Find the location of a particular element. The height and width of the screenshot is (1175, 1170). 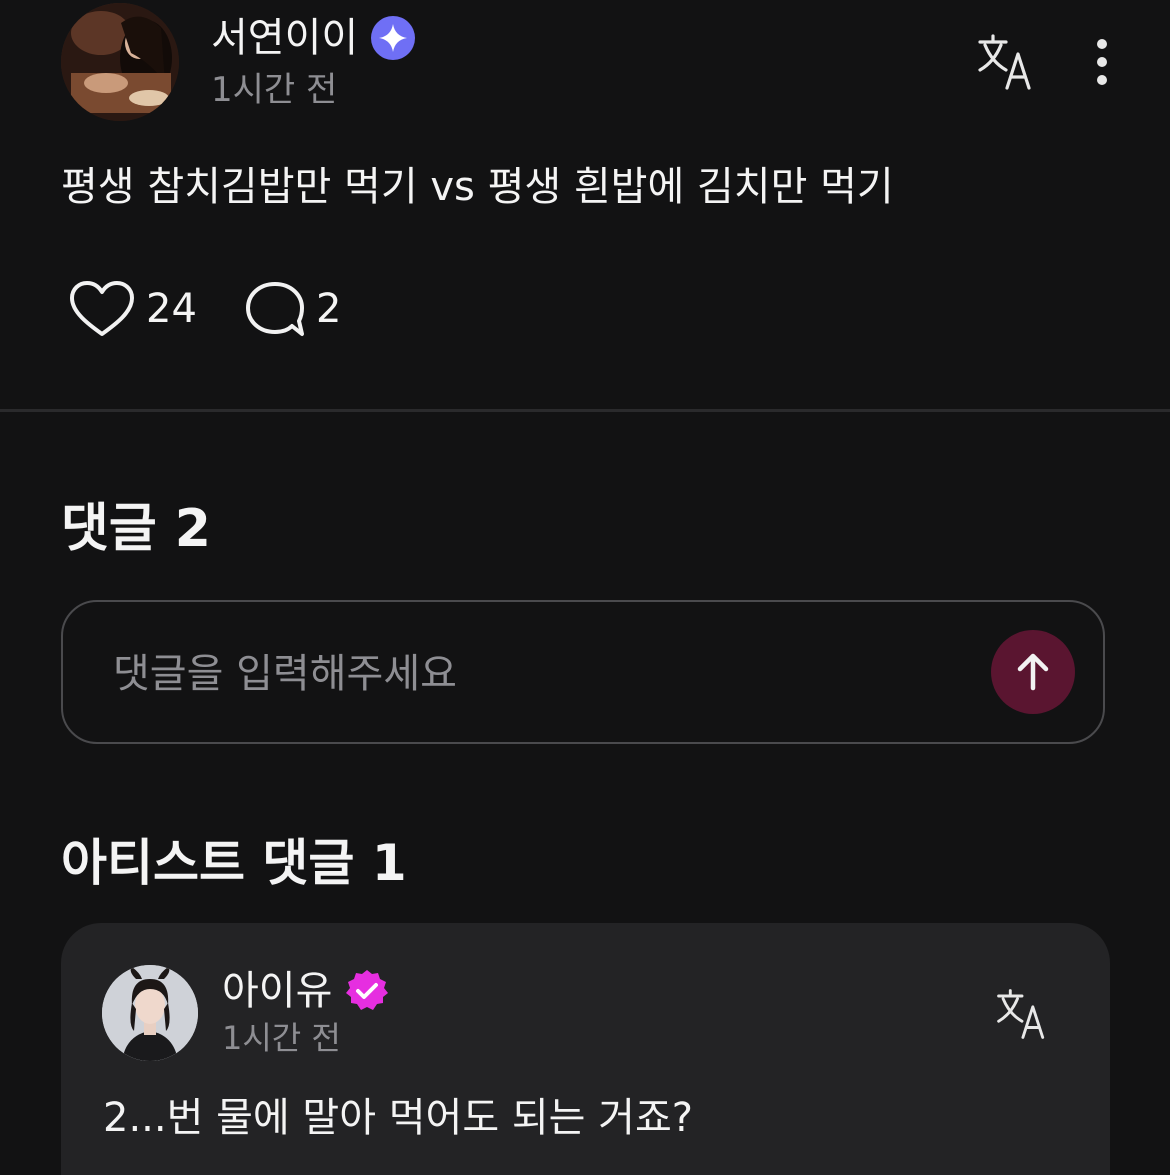

artist-comments-title: 아티스트 댓글 1 is located at coordinates (234, 863).